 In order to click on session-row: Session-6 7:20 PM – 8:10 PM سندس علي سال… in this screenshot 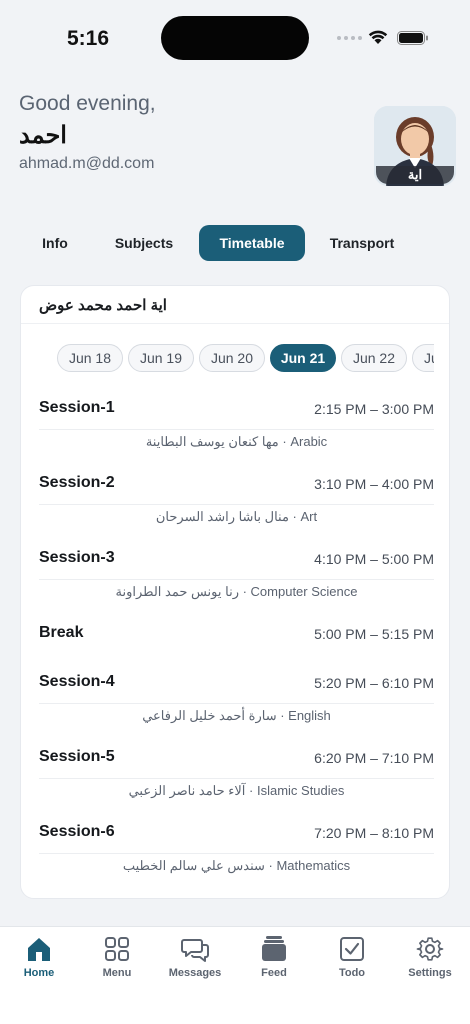, I will do `click(236, 852)`.